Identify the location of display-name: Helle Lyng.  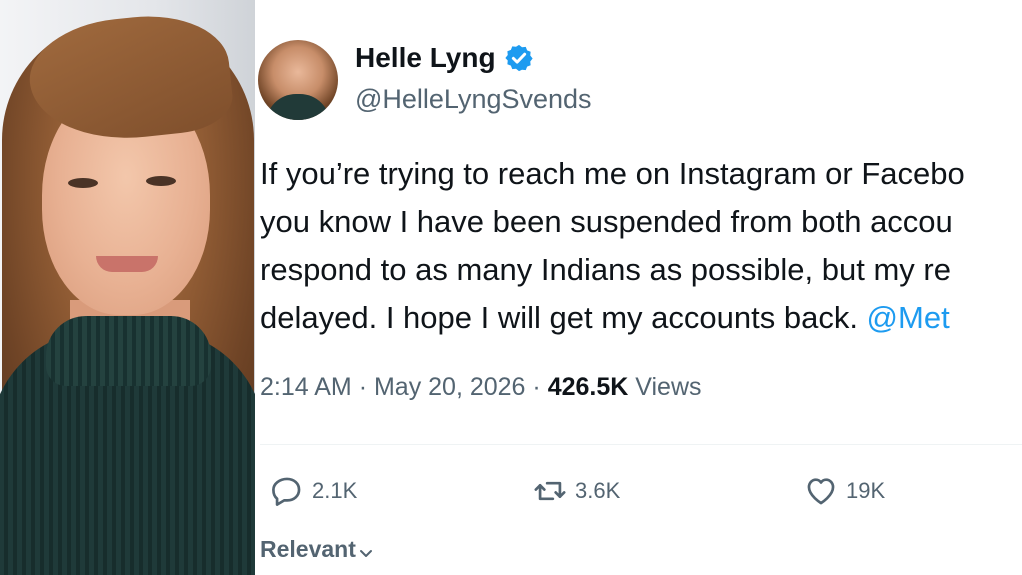
(444, 58).